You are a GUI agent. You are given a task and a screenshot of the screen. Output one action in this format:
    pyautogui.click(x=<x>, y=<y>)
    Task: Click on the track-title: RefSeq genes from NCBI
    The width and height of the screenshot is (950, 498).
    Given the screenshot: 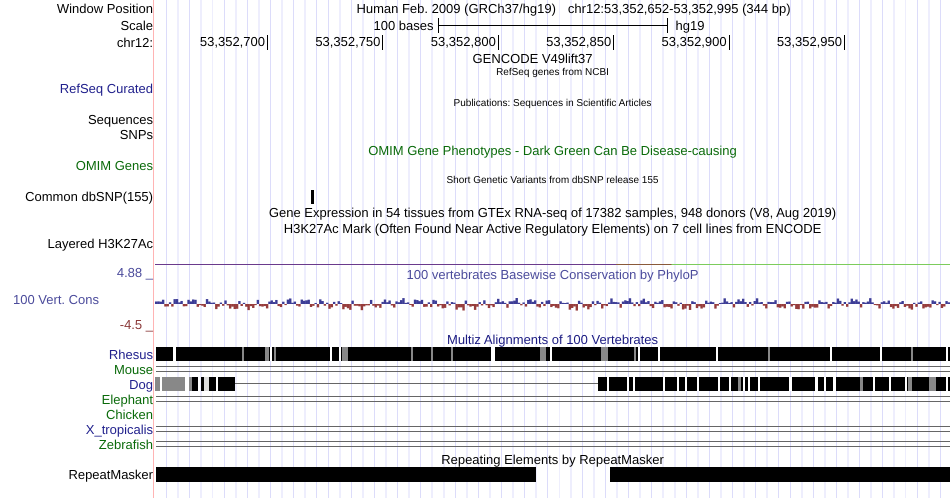 What is the action you would take?
    pyautogui.click(x=552, y=73)
    